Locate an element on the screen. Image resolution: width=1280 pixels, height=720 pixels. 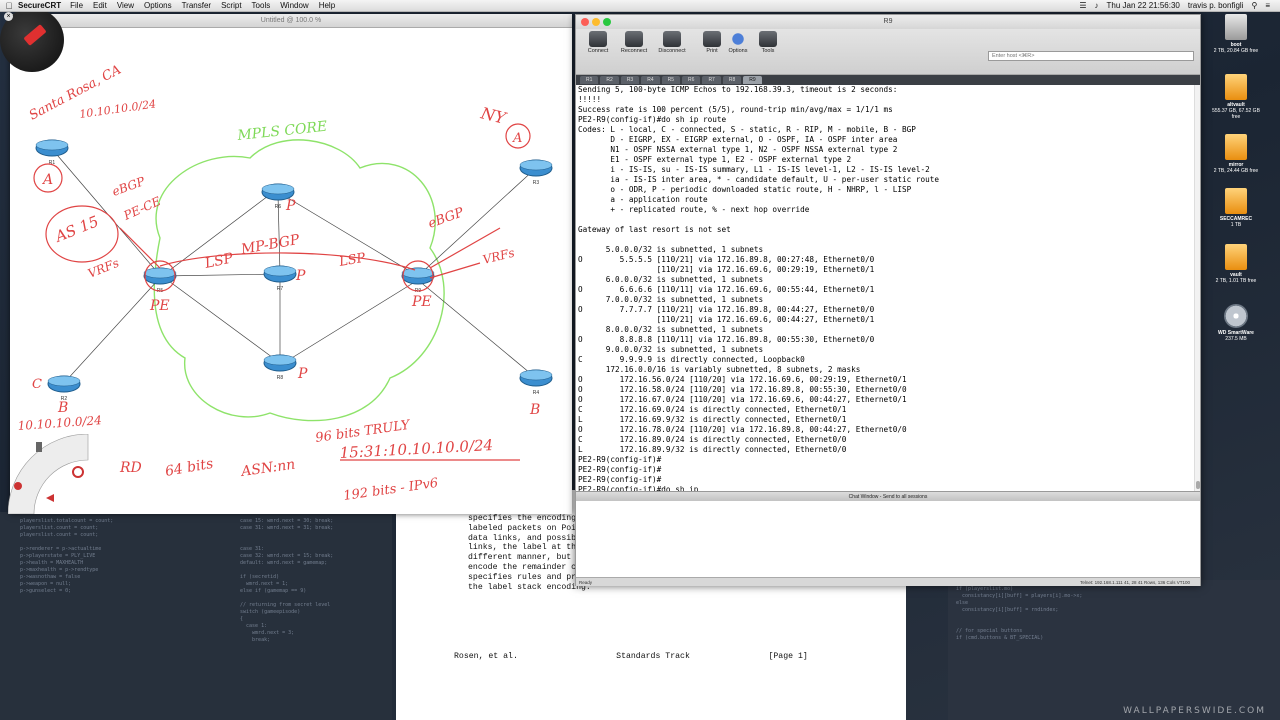
tab-r4: R4 is located at coordinates (650, 80).